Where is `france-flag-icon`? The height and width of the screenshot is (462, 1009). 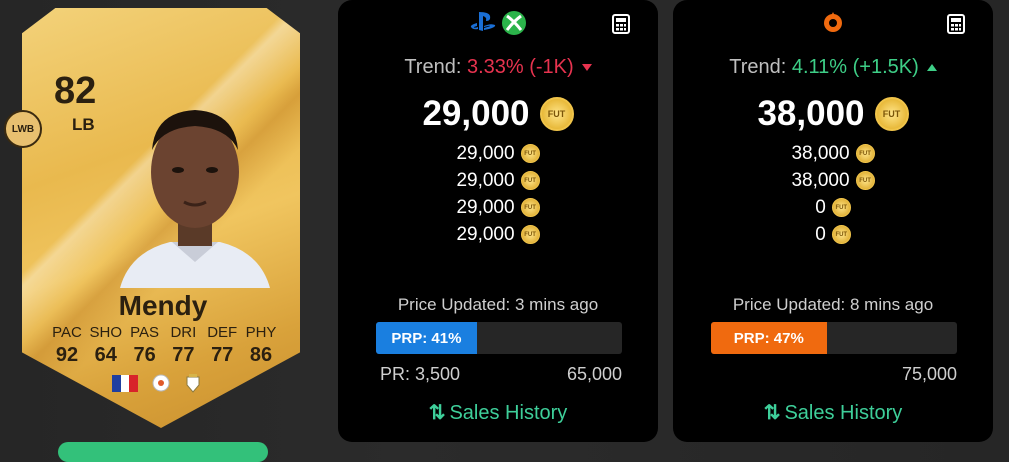 france-flag-icon is located at coordinates (125, 383).